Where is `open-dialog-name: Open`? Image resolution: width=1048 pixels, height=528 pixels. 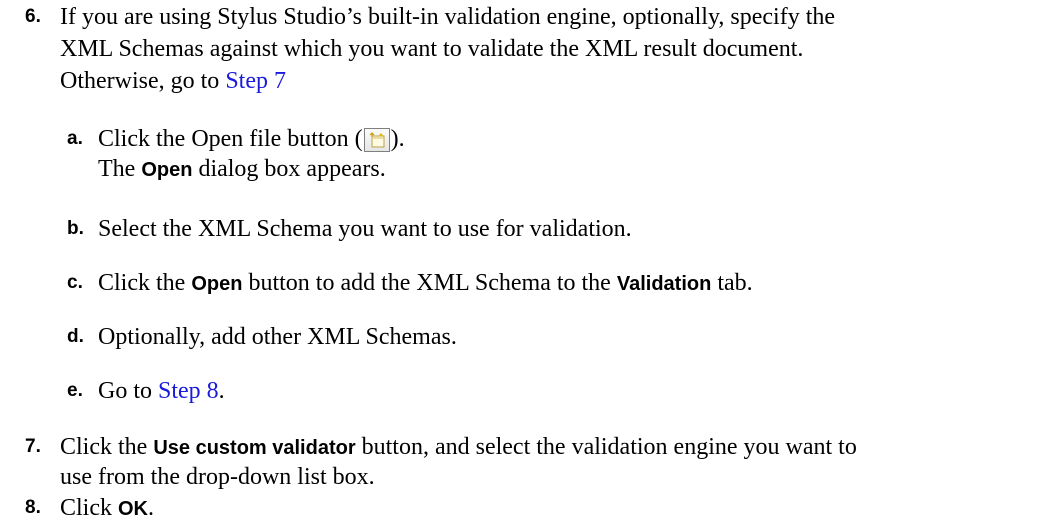 open-dialog-name: Open is located at coordinates (167, 170).